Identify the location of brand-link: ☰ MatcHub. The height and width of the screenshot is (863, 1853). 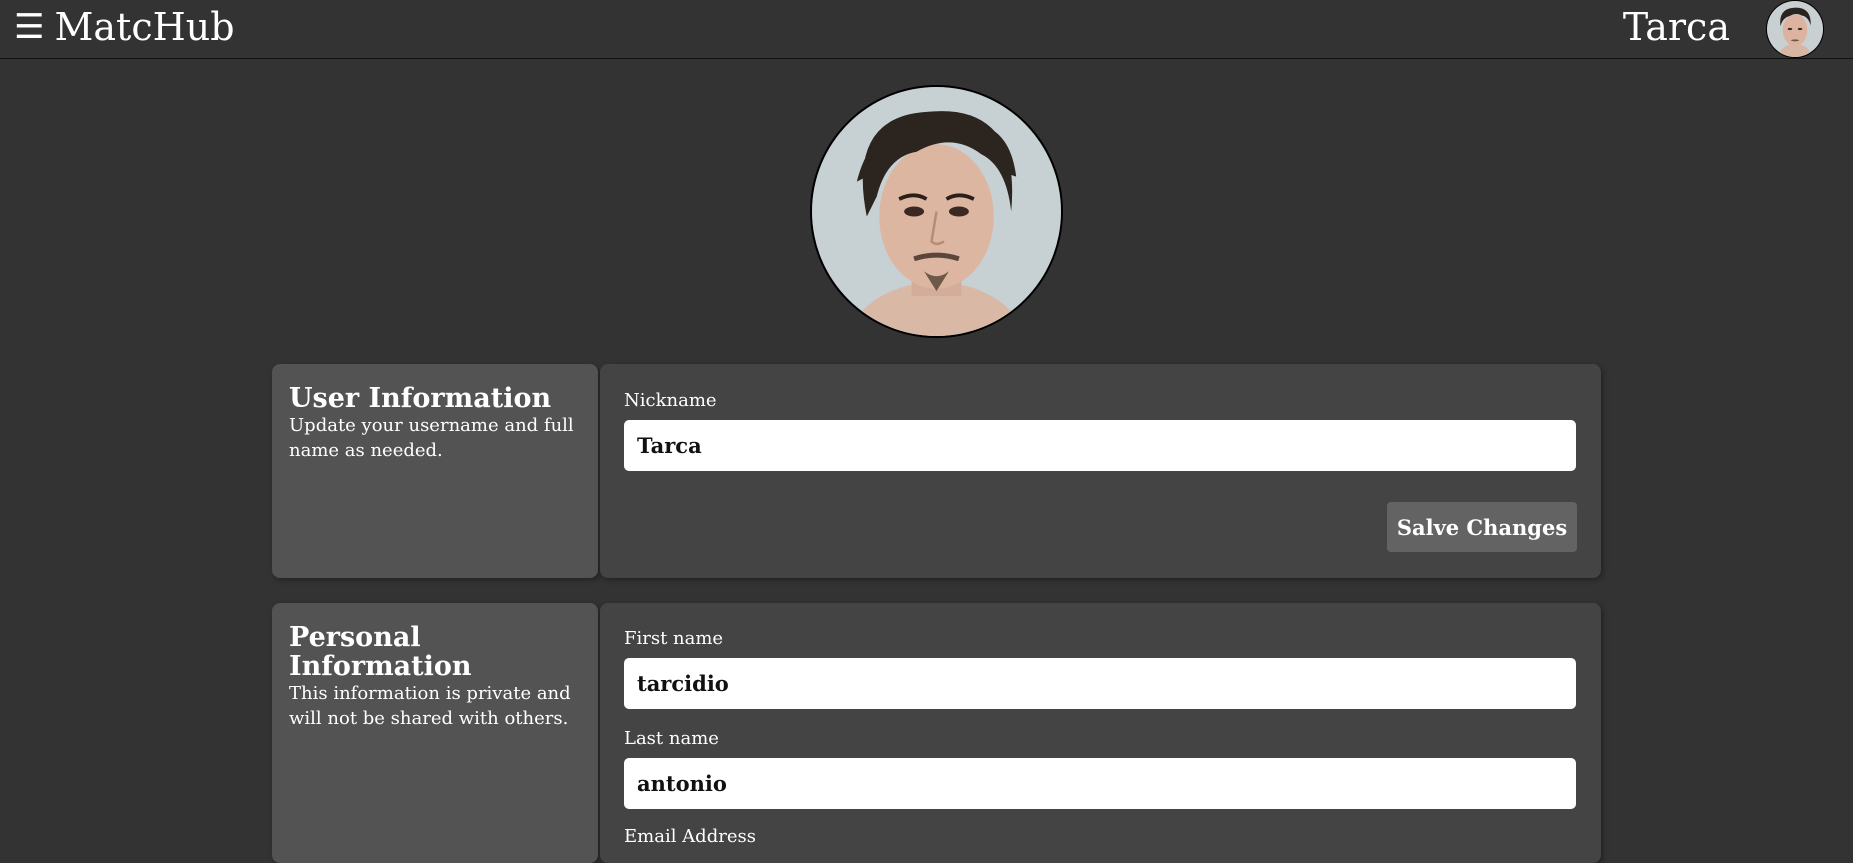
(124, 27).